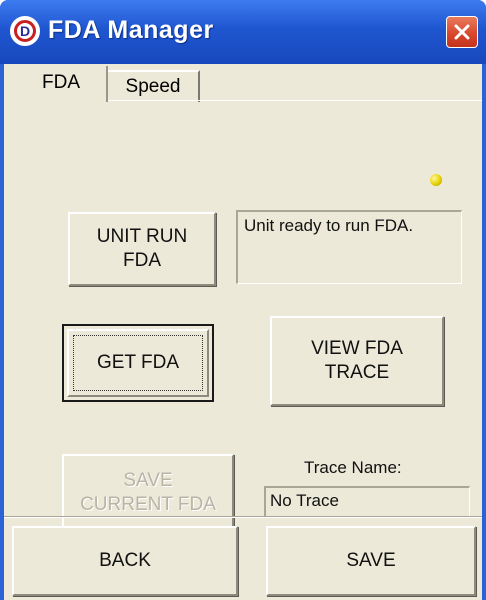 The height and width of the screenshot is (600, 486). I want to click on trace-name-field: No Trace, so click(367, 502).